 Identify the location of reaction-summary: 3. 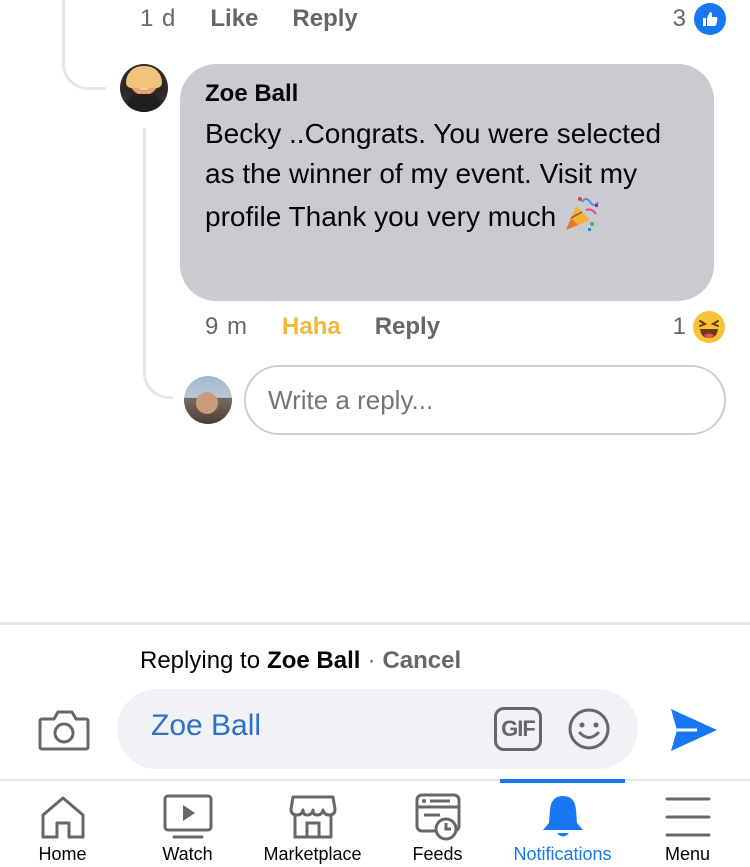
(699, 19).